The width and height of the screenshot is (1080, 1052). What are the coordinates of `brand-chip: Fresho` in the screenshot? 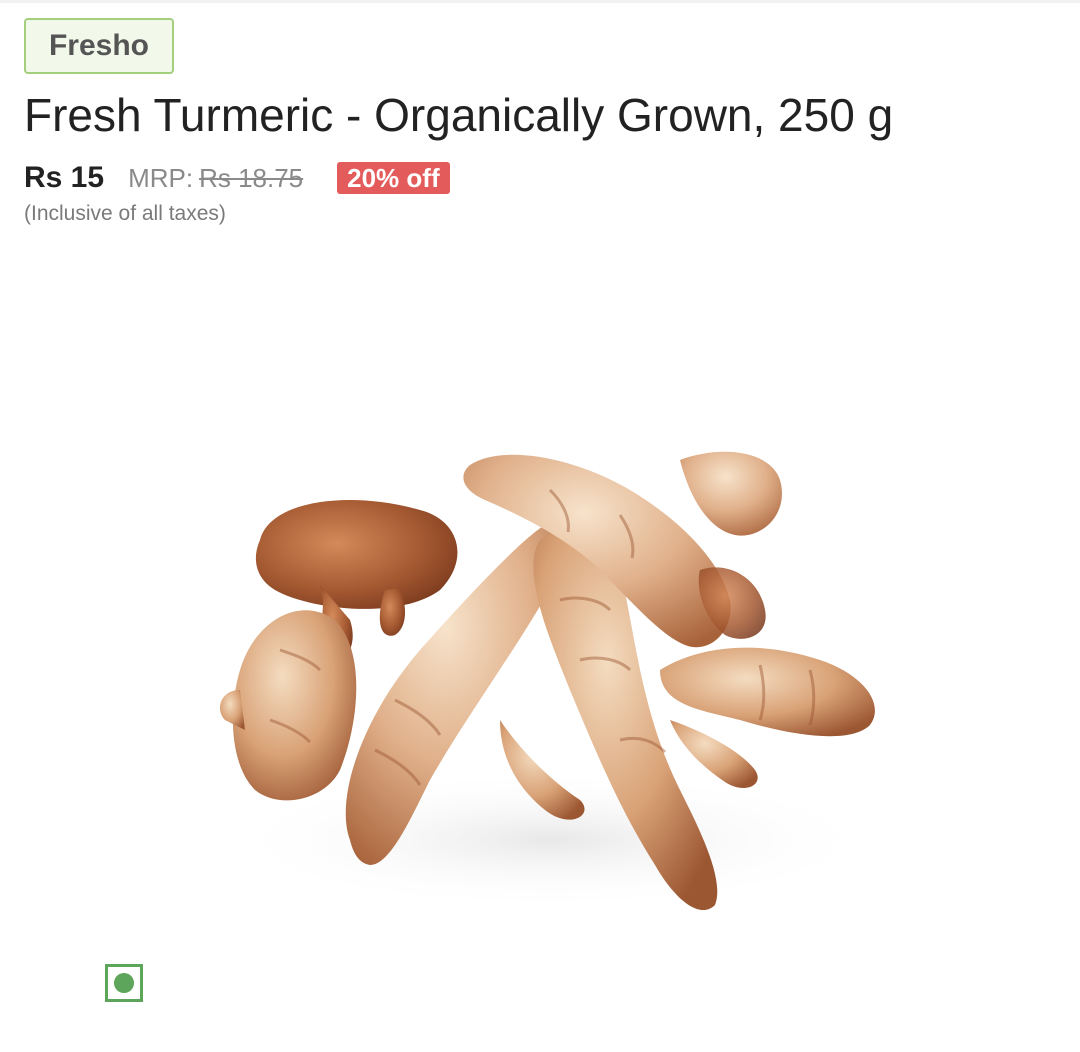 It's located at (99, 46).